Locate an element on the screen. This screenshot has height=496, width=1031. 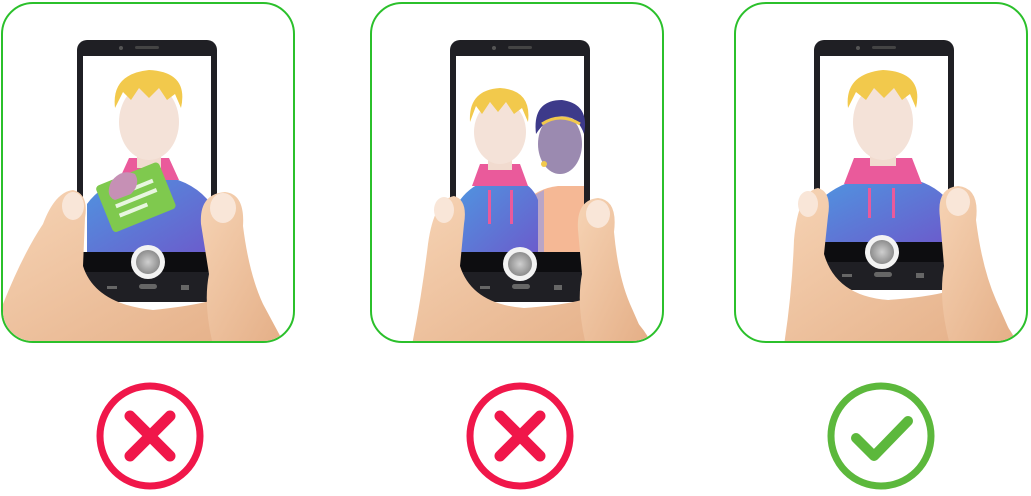
check-mark-icon is located at coordinates (881, 436).